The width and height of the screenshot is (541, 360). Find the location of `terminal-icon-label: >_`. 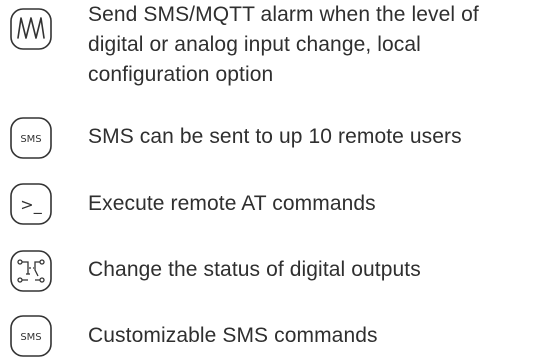

terminal-icon-label: >_ is located at coordinates (31, 205).